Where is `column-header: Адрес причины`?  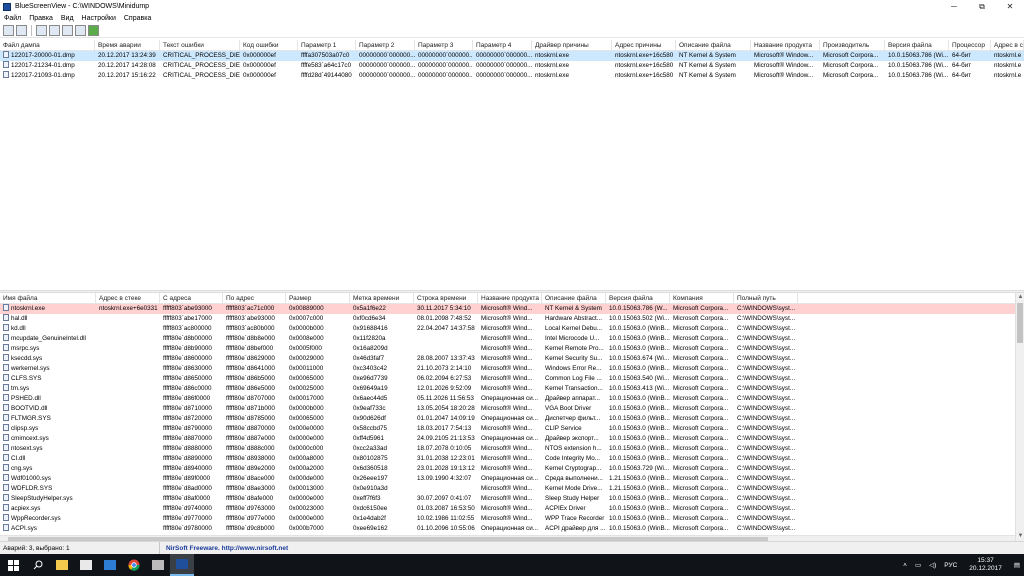 column-header: Адрес причины is located at coordinates (644, 45).